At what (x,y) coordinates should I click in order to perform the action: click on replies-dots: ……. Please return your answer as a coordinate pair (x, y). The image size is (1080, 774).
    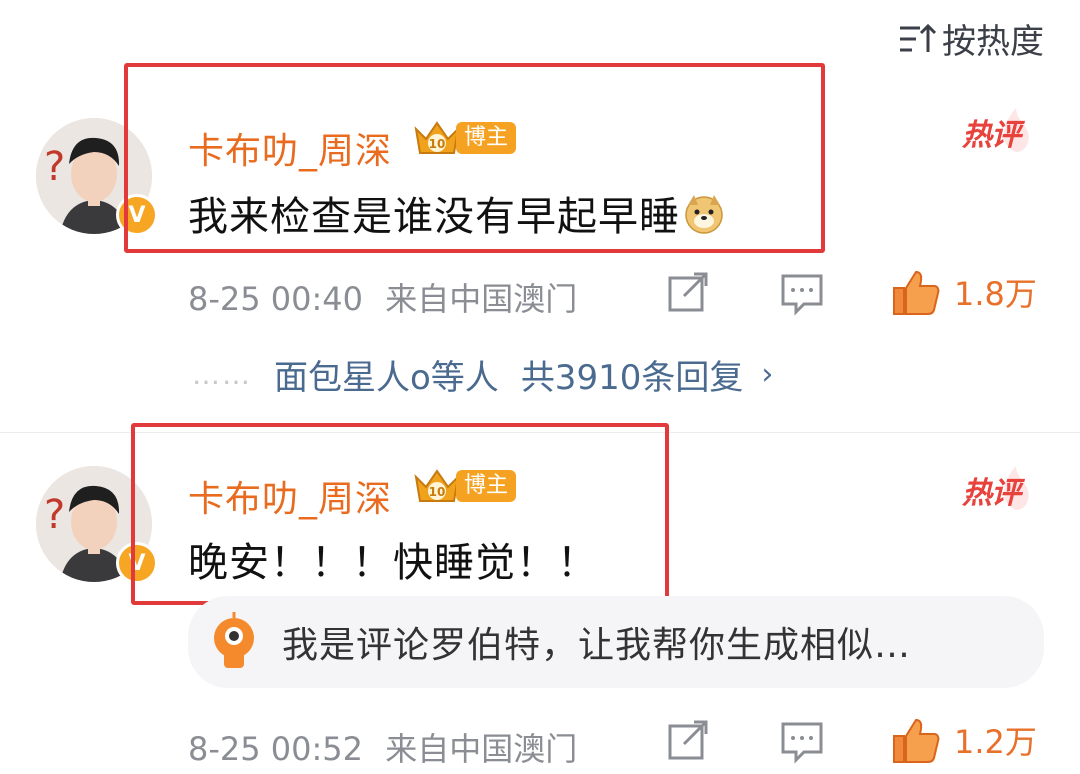
    Looking at the image, I should click on (222, 374).